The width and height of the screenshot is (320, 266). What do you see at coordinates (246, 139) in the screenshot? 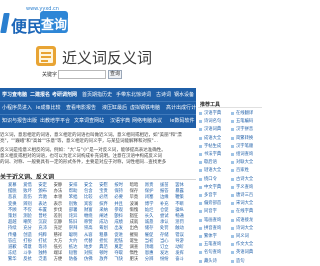
I see `sidebar-link: 简繁转换` at bounding box center [246, 139].